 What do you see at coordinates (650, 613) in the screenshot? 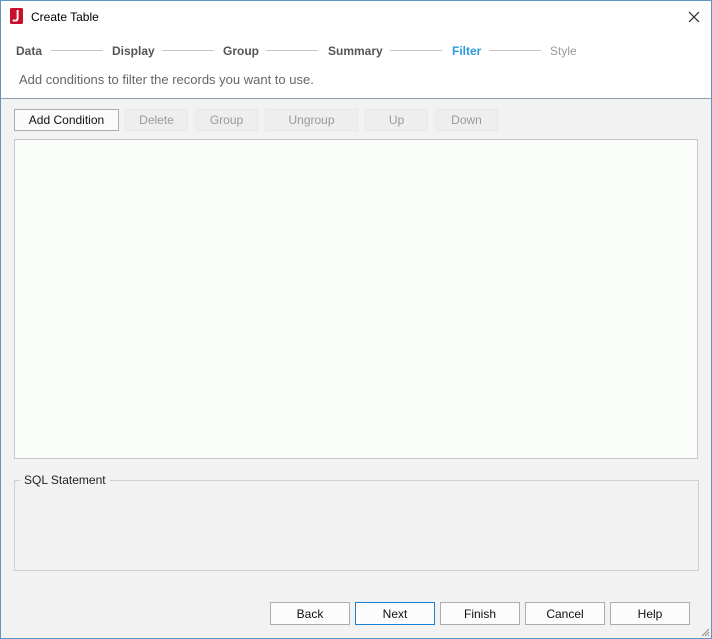
I see `help-button: Help` at bounding box center [650, 613].